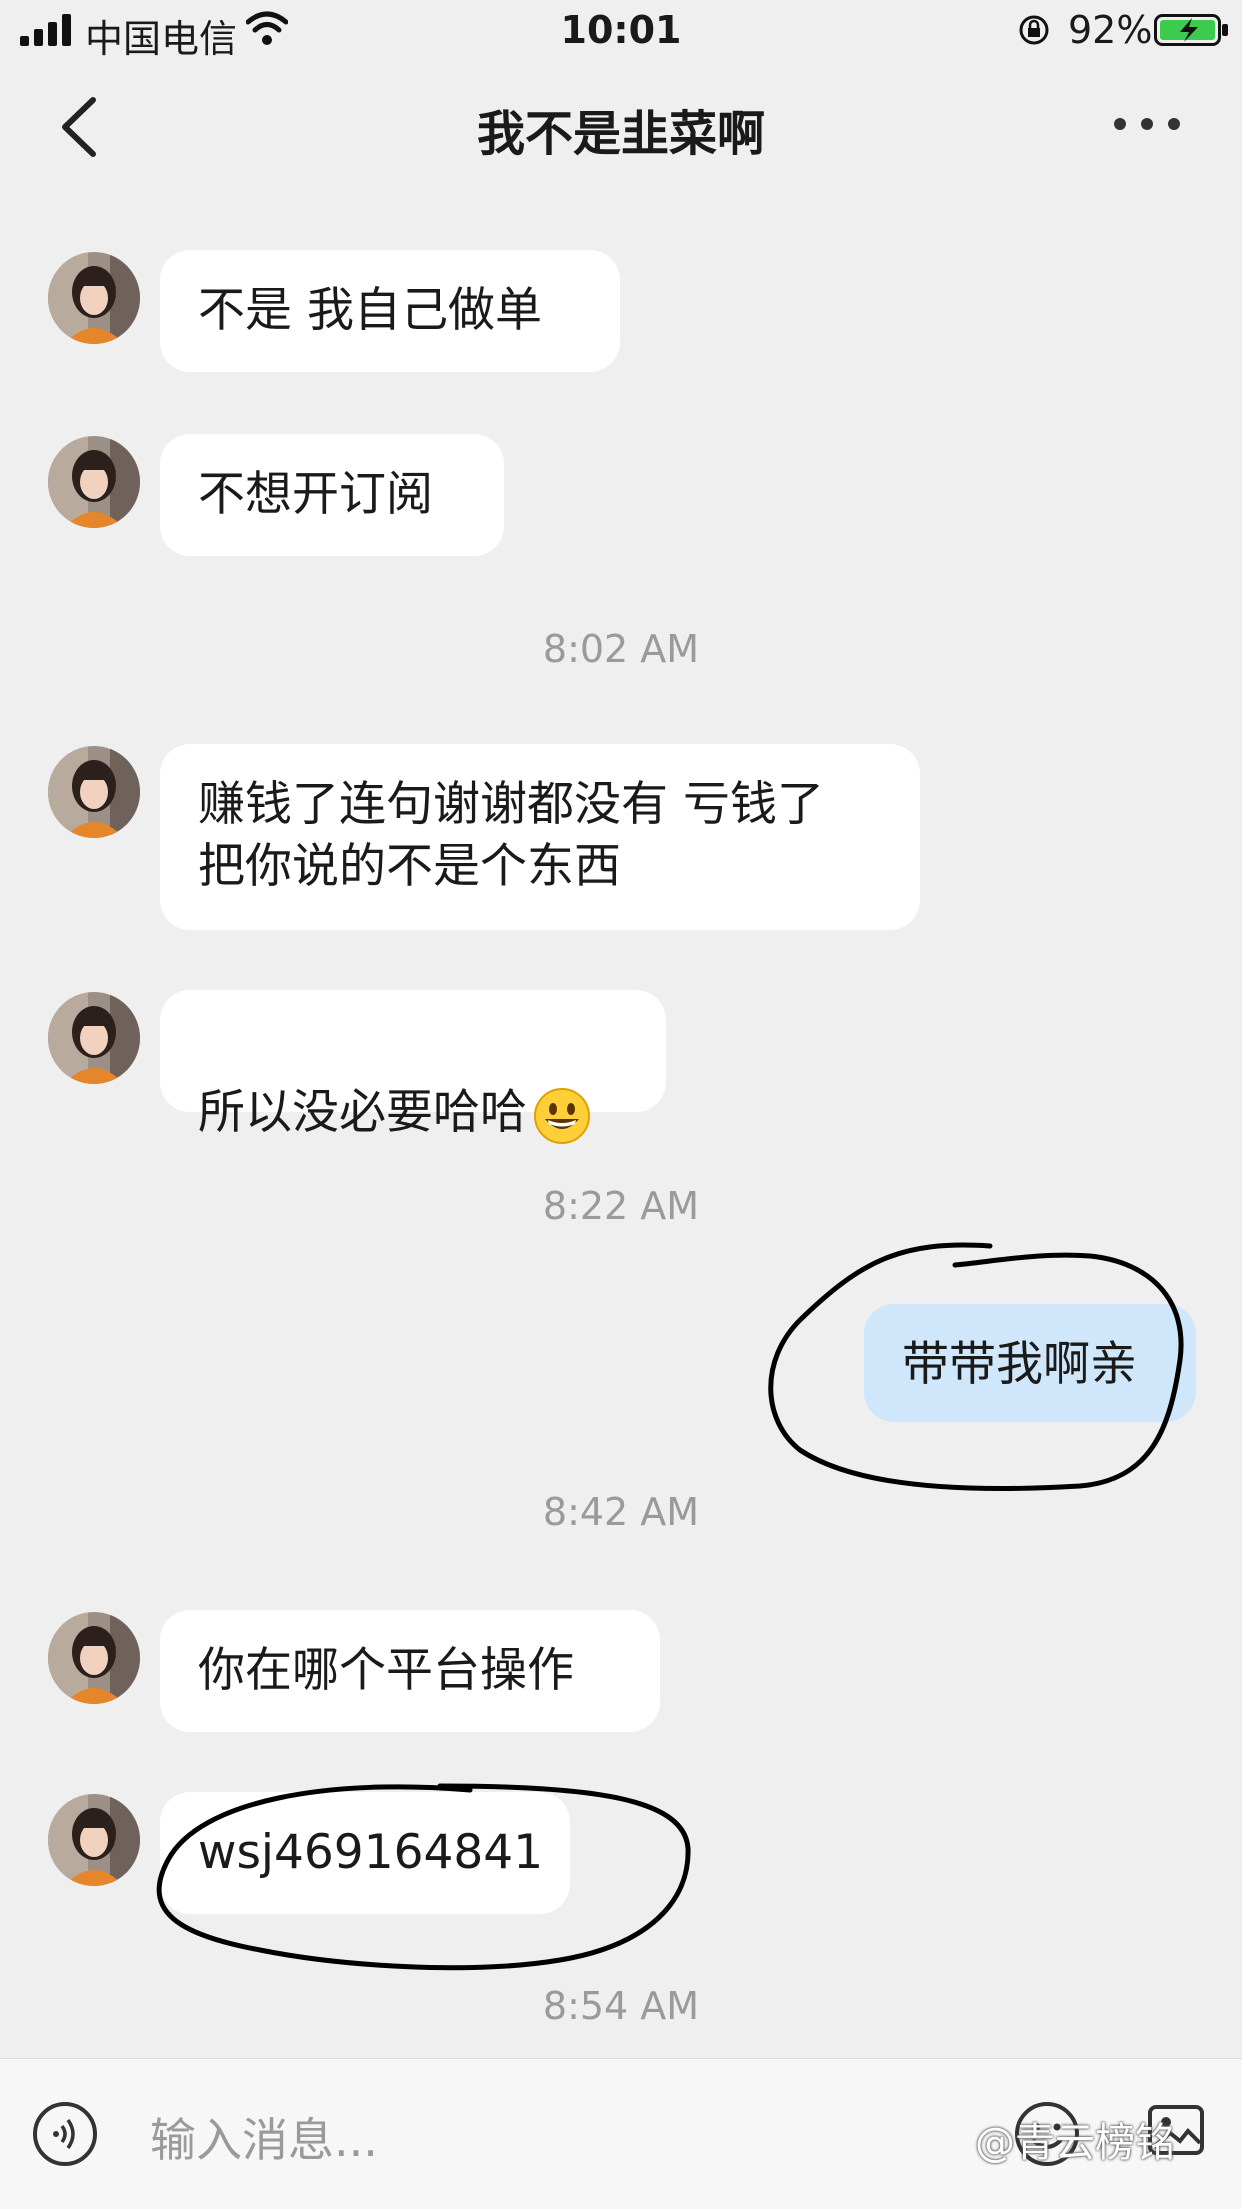 The height and width of the screenshot is (2209, 1242). What do you see at coordinates (390, 311) in the screenshot?
I see `message-bubble-incoming: 不是 我自己做单` at bounding box center [390, 311].